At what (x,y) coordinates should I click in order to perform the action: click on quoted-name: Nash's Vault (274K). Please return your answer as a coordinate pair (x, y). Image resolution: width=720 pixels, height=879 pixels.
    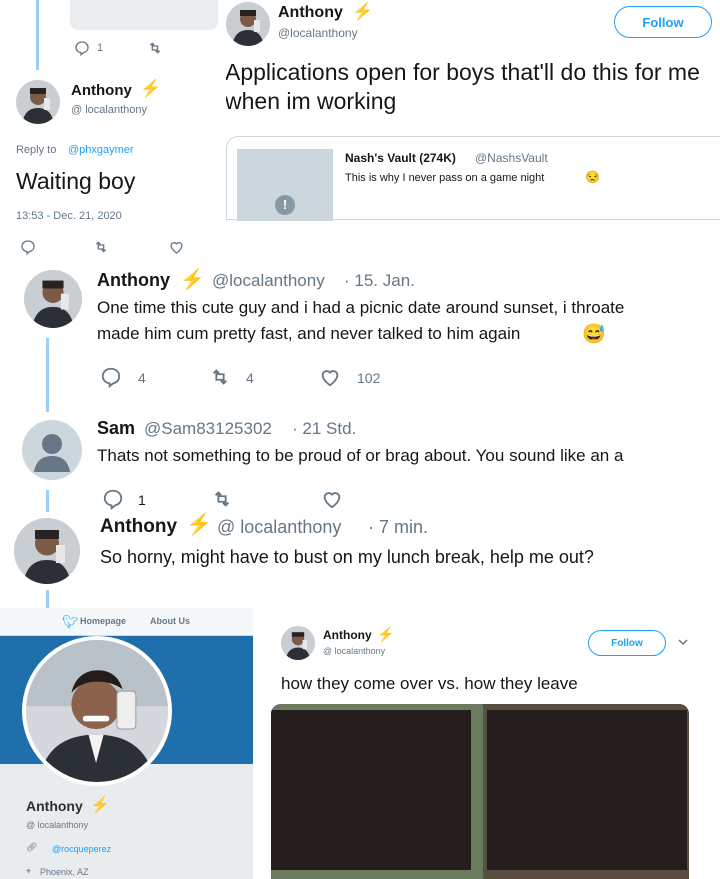
    Looking at the image, I should click on (400, 158).